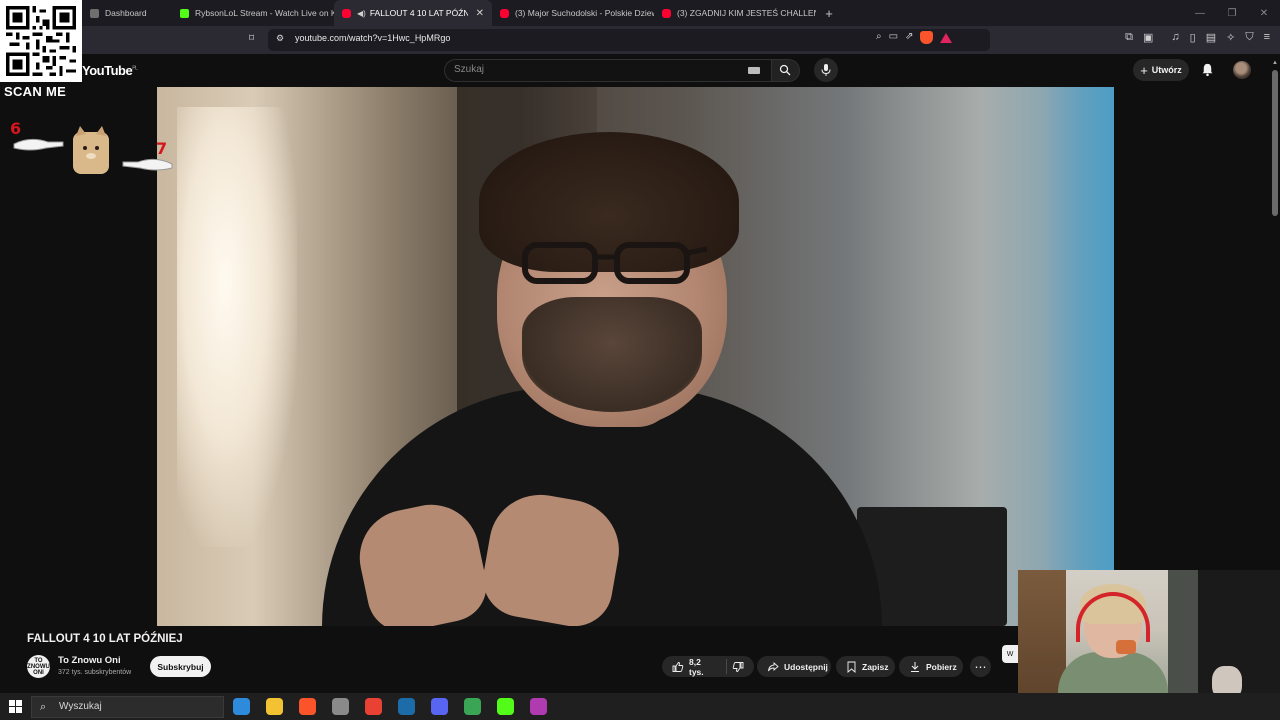  What do you see at coordinates (538, 706) in the screenshot?
I see `obs-icon` at bounding box center [538, 706].